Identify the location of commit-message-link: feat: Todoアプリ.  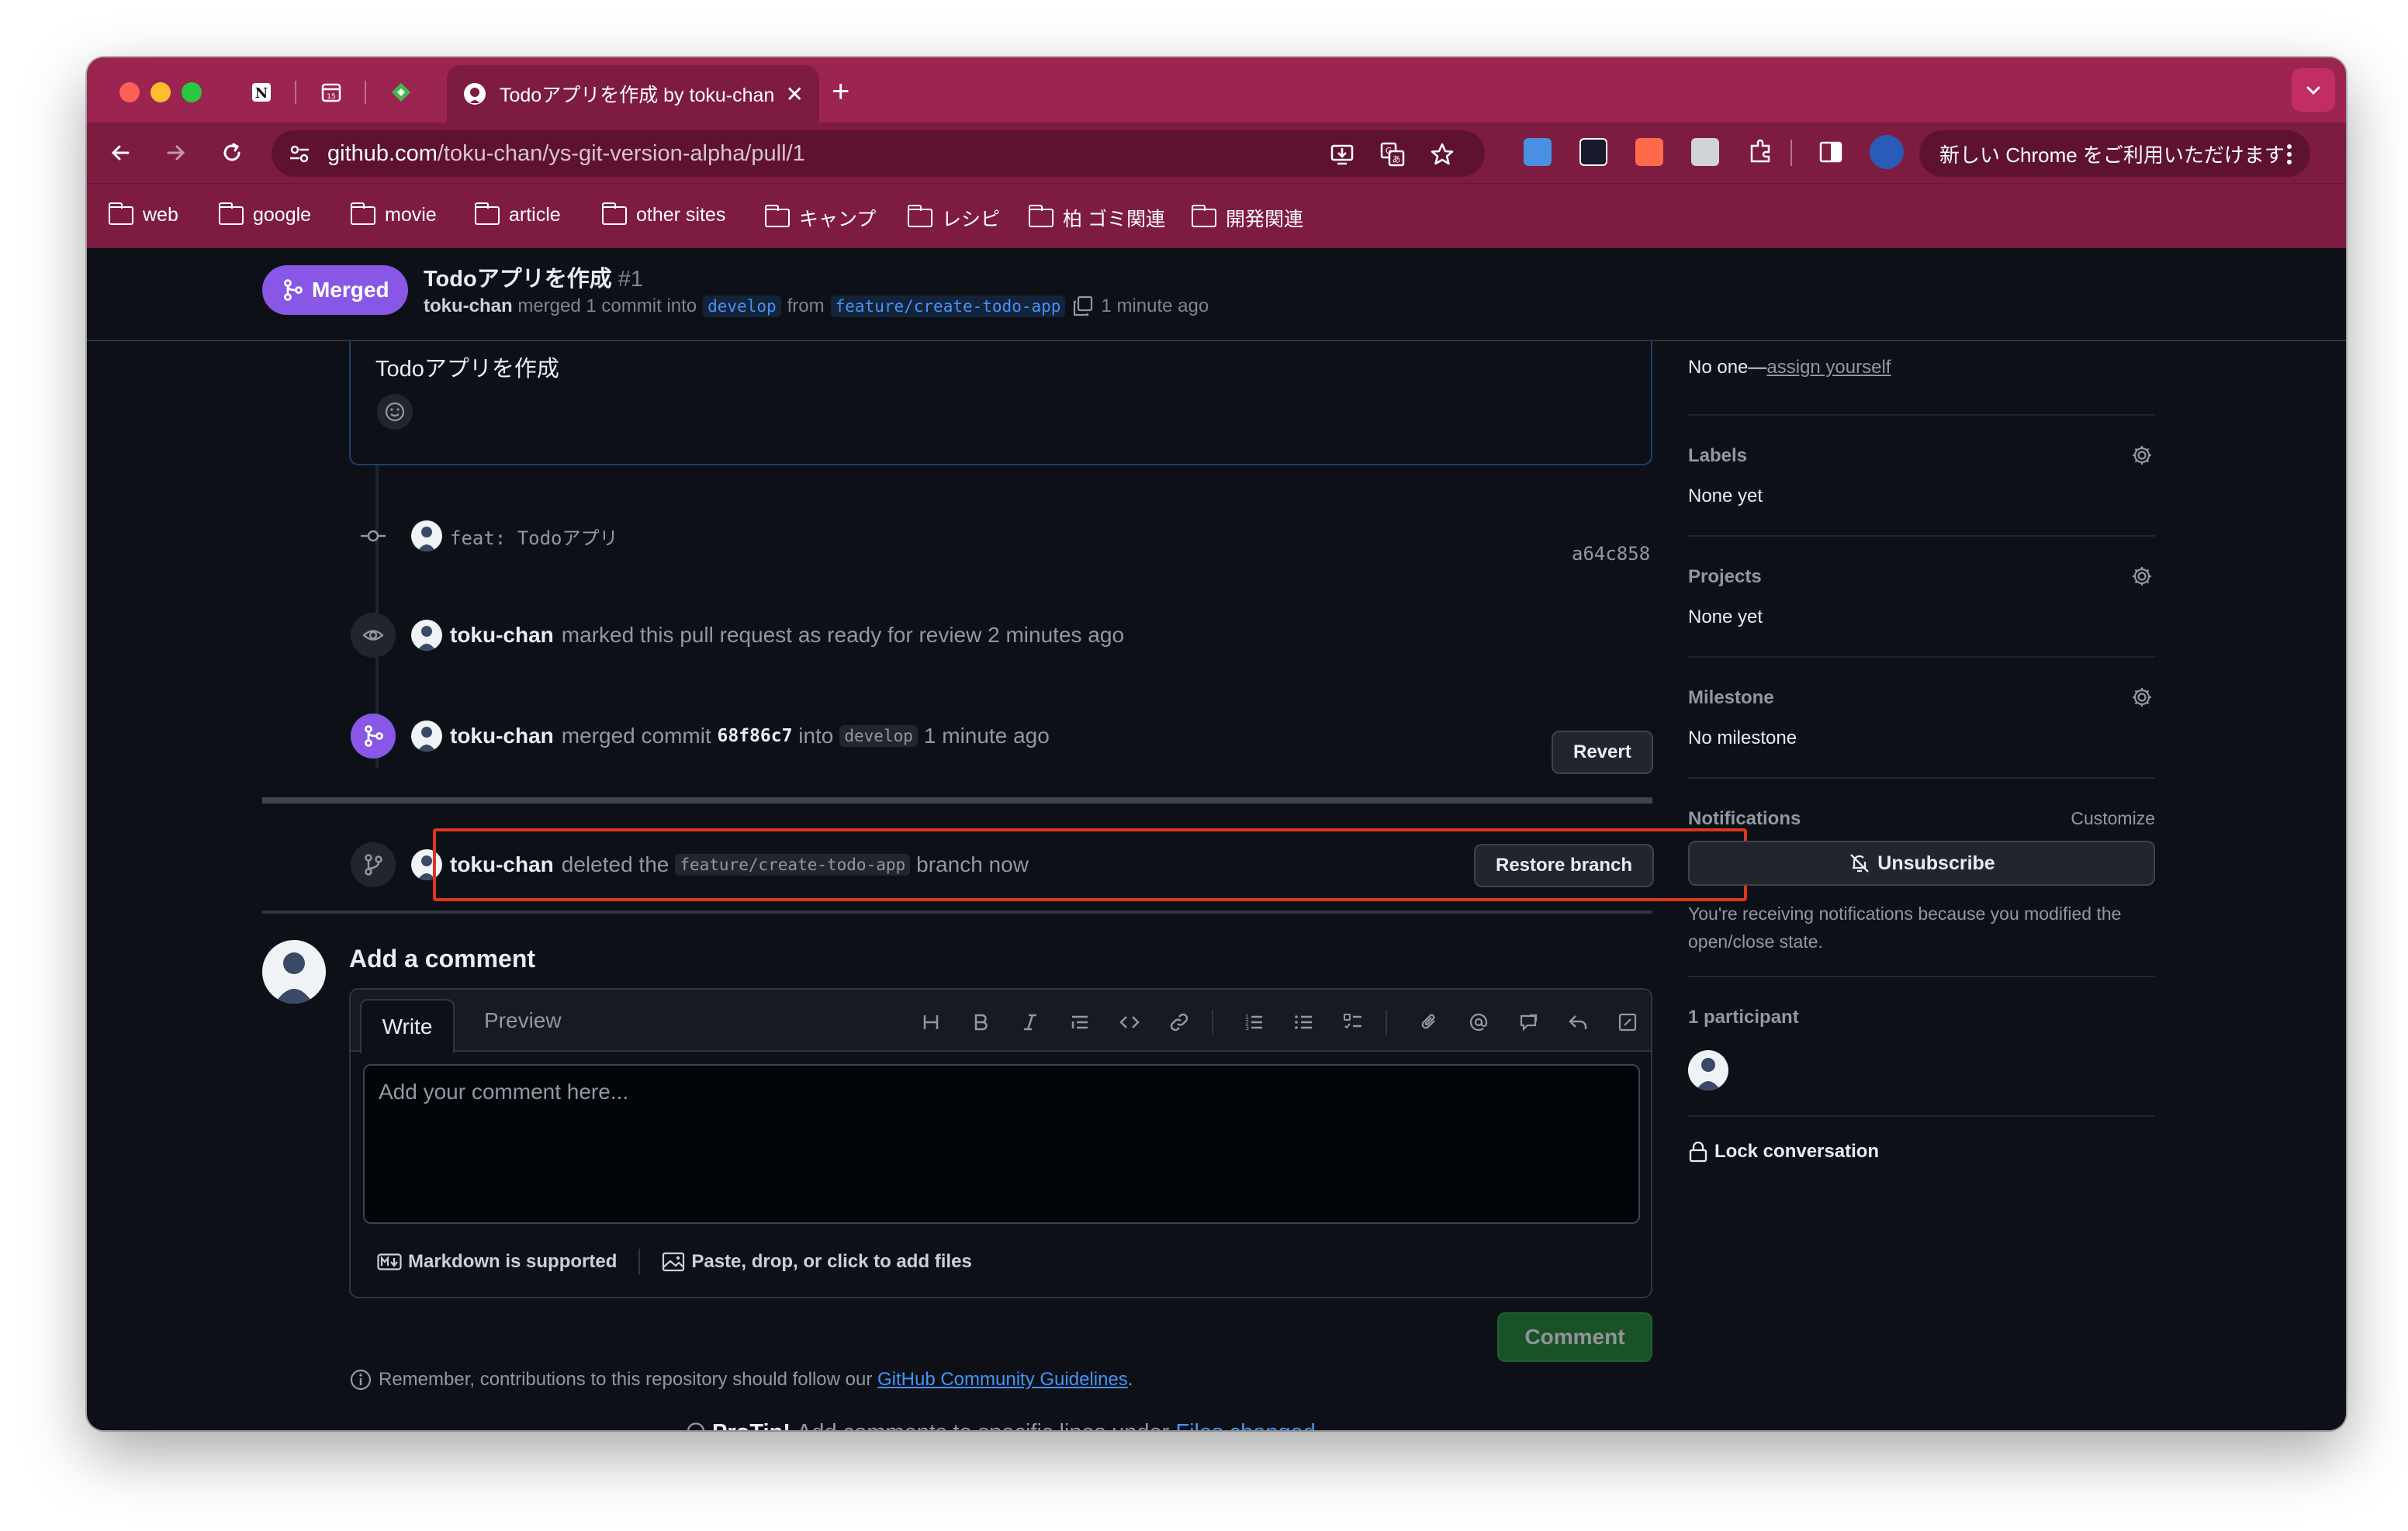
(534, 536).